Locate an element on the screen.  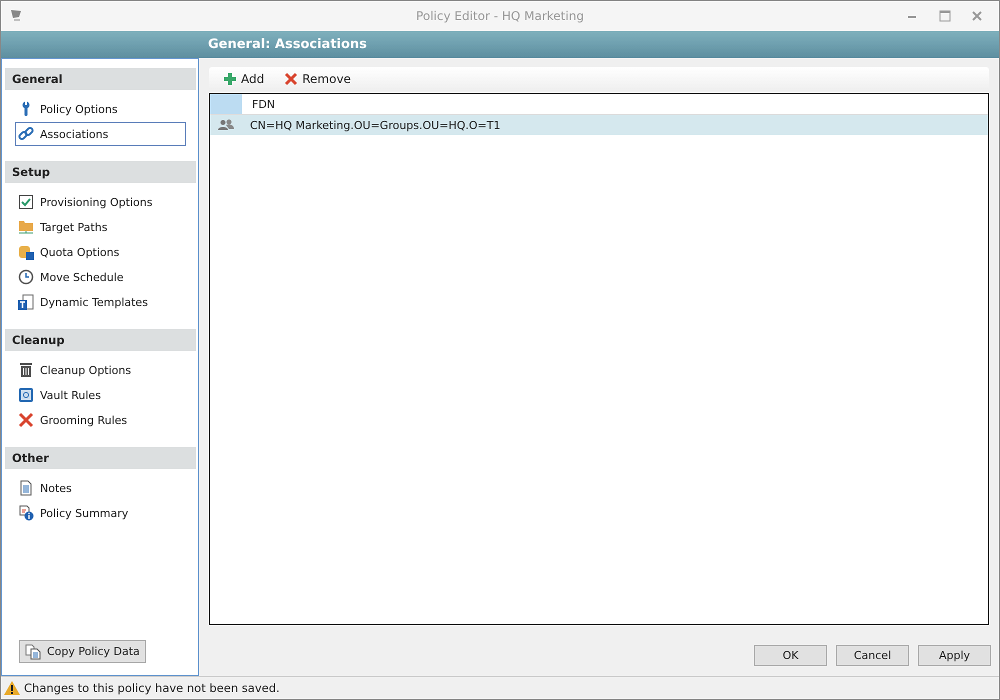
table-cell-text: CN=HQ Marketing.OU=Groups.OU=HQ.O=T1 is located at coordinates (374, 125).